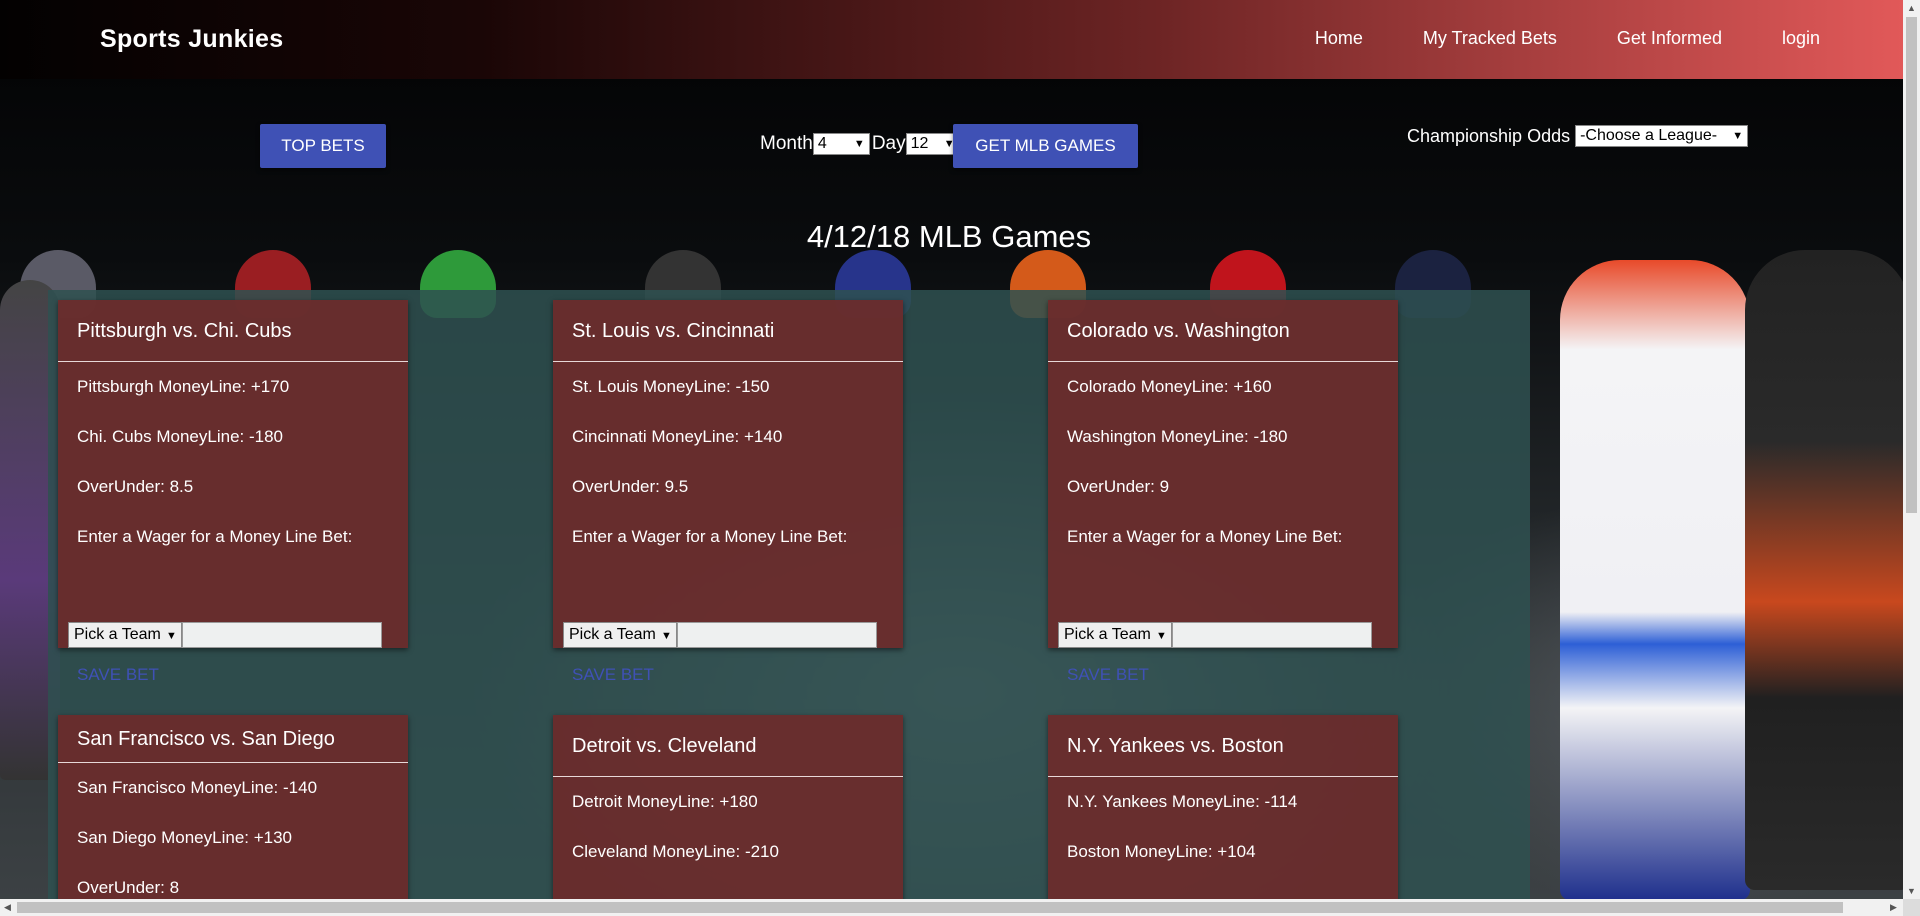 The image size is (1920, 916). Describe the element at coordinates (1118, 486) in the screenshot. I see `over-under: OverUnder: 9` at that location.